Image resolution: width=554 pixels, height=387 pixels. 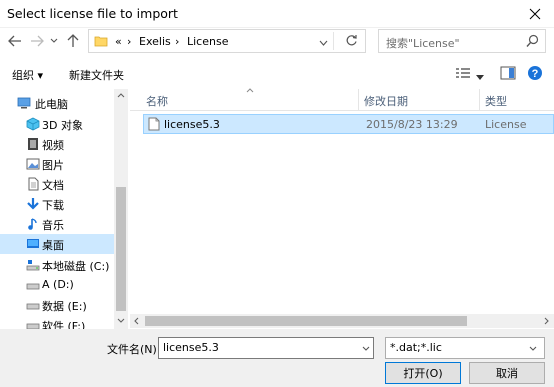 I want to click on nav-label: 此电脑, so click(x=51, y=104).